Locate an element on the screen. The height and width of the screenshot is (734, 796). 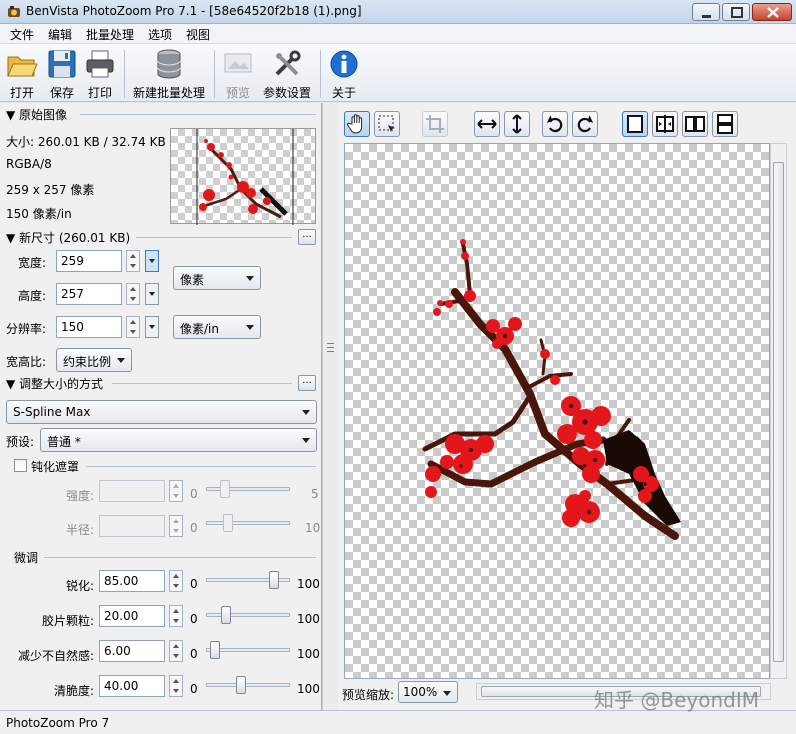
finetune-value-field: 40.00 is located at coordinates (132, 686).